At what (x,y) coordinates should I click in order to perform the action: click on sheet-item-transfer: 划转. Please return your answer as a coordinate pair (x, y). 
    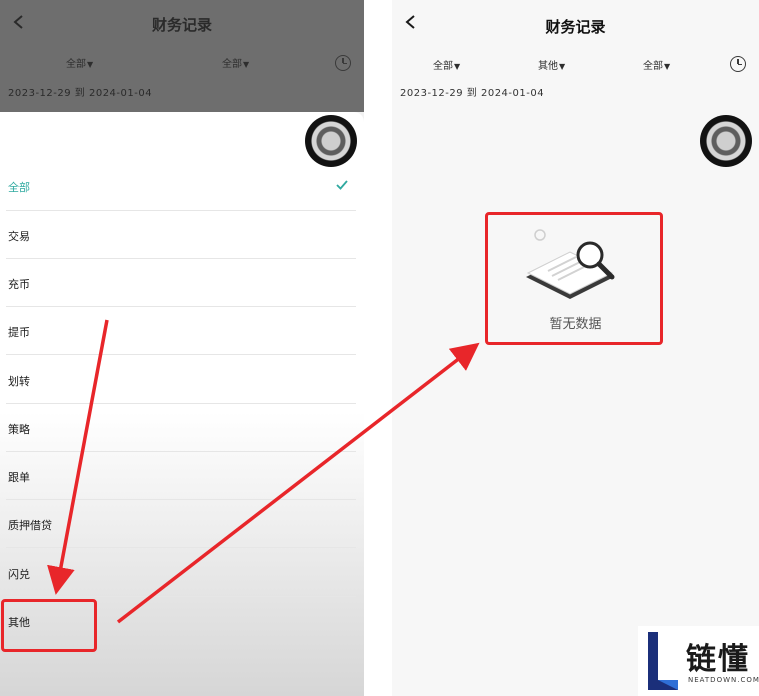
    Looking at the image, I should click on (19, 381).